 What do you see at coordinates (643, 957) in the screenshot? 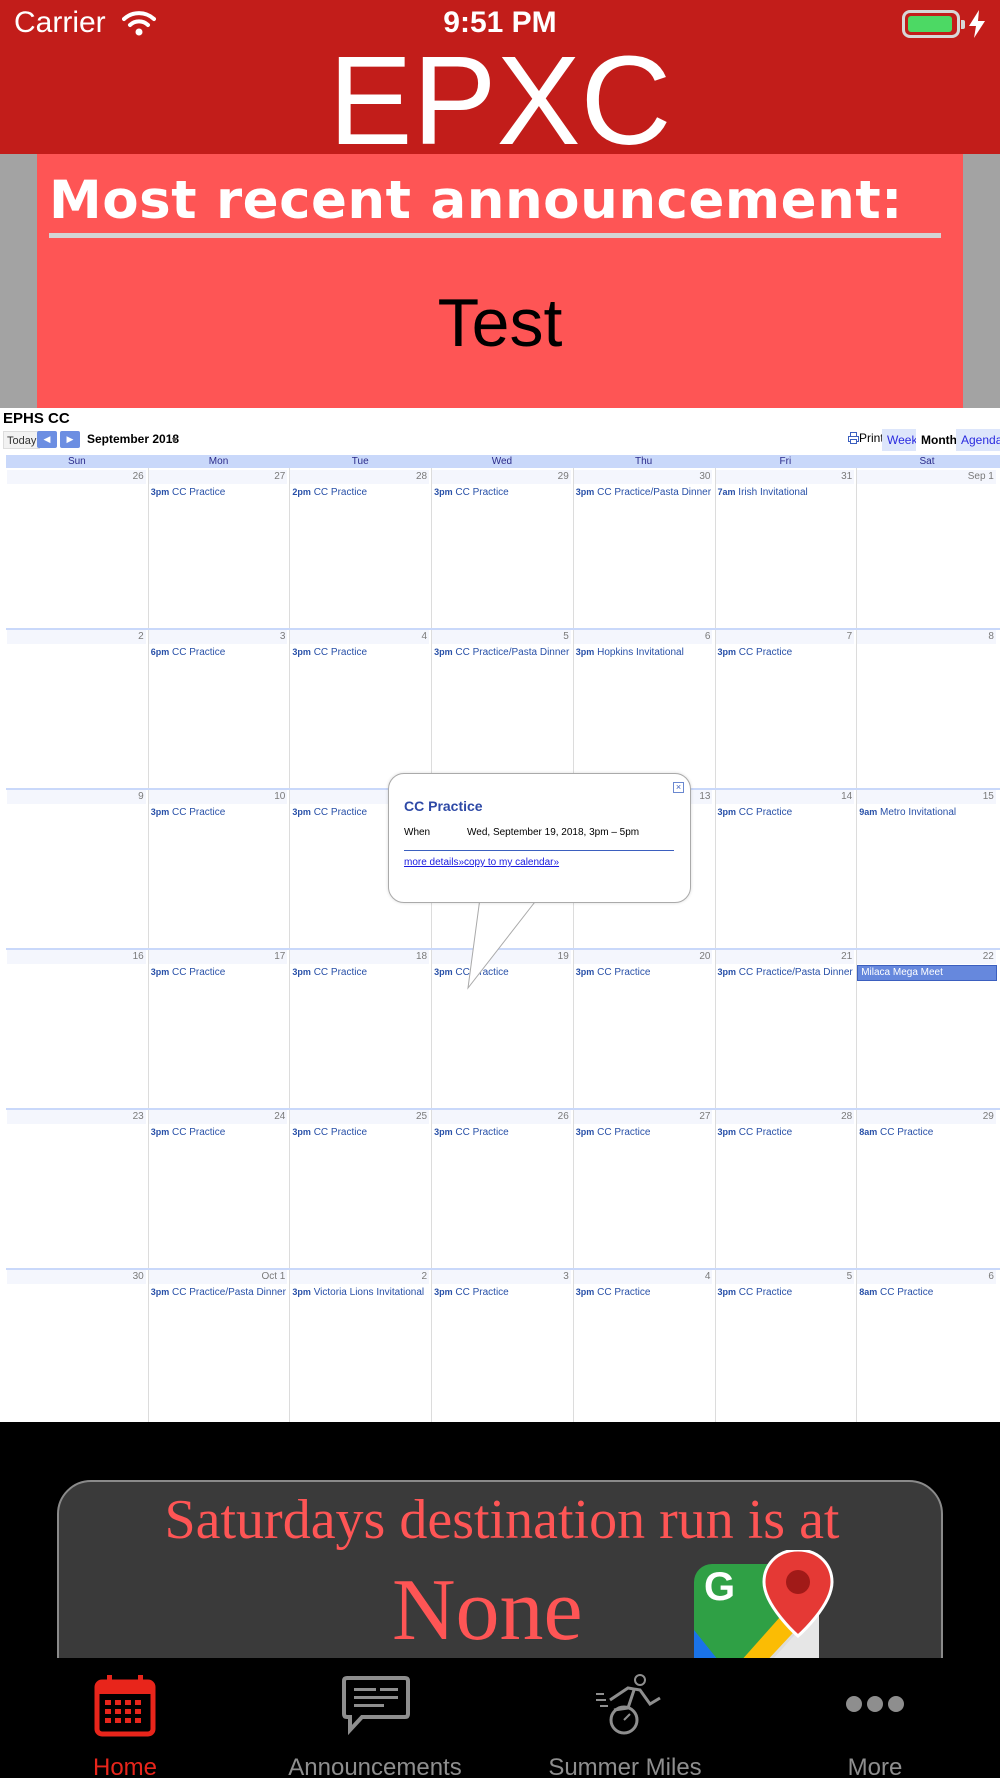
I see `day-number: 20` at bounding box center [643, 957].